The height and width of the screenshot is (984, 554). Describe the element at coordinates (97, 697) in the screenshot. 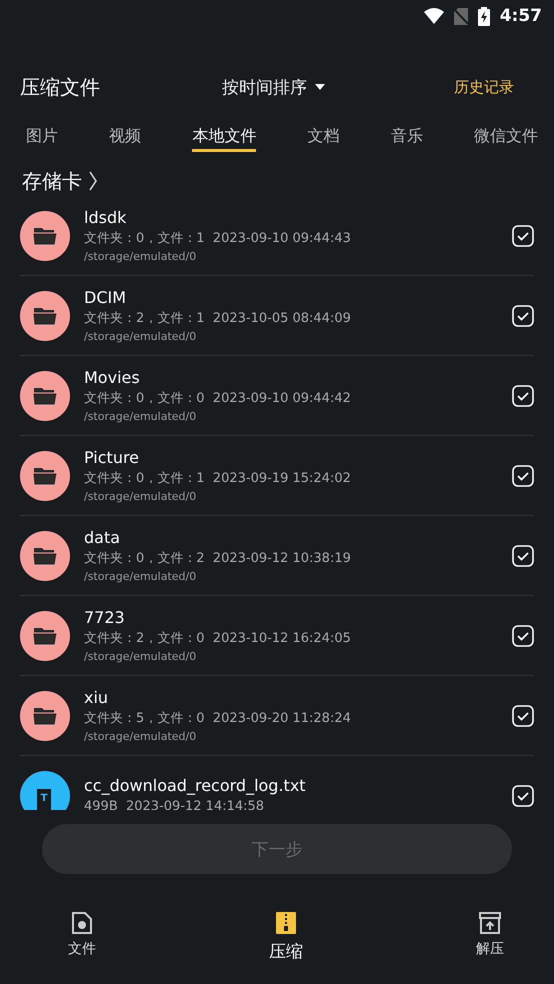

I see `file-name: xiu` at that location.